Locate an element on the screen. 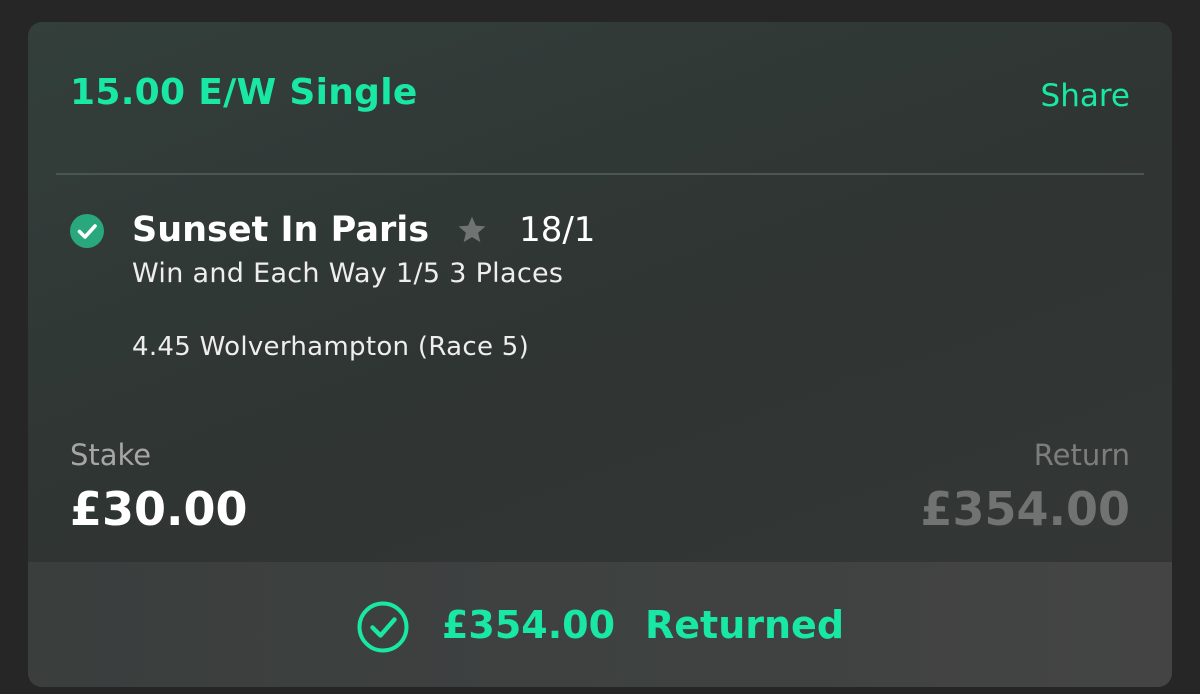 This screenshot has width=1200, height=694. return-value: £354.00 is located at coordinates (1025, 509).